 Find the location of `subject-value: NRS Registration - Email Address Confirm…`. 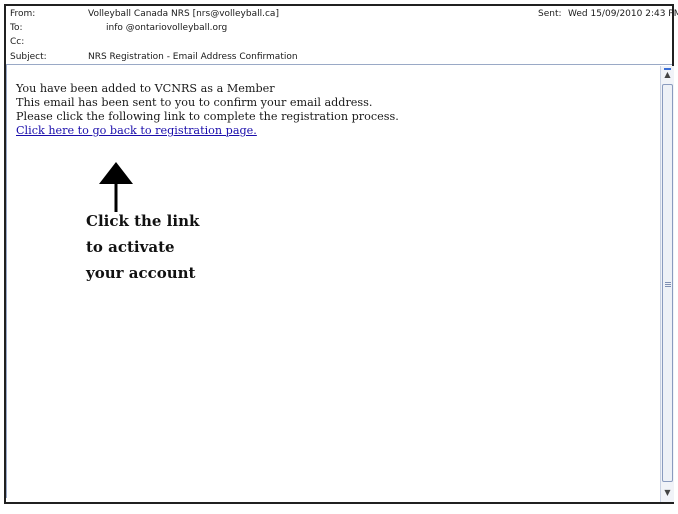

subject-value: NRS Registration - Email Address Confirm… is located at coordinates (193, 57).